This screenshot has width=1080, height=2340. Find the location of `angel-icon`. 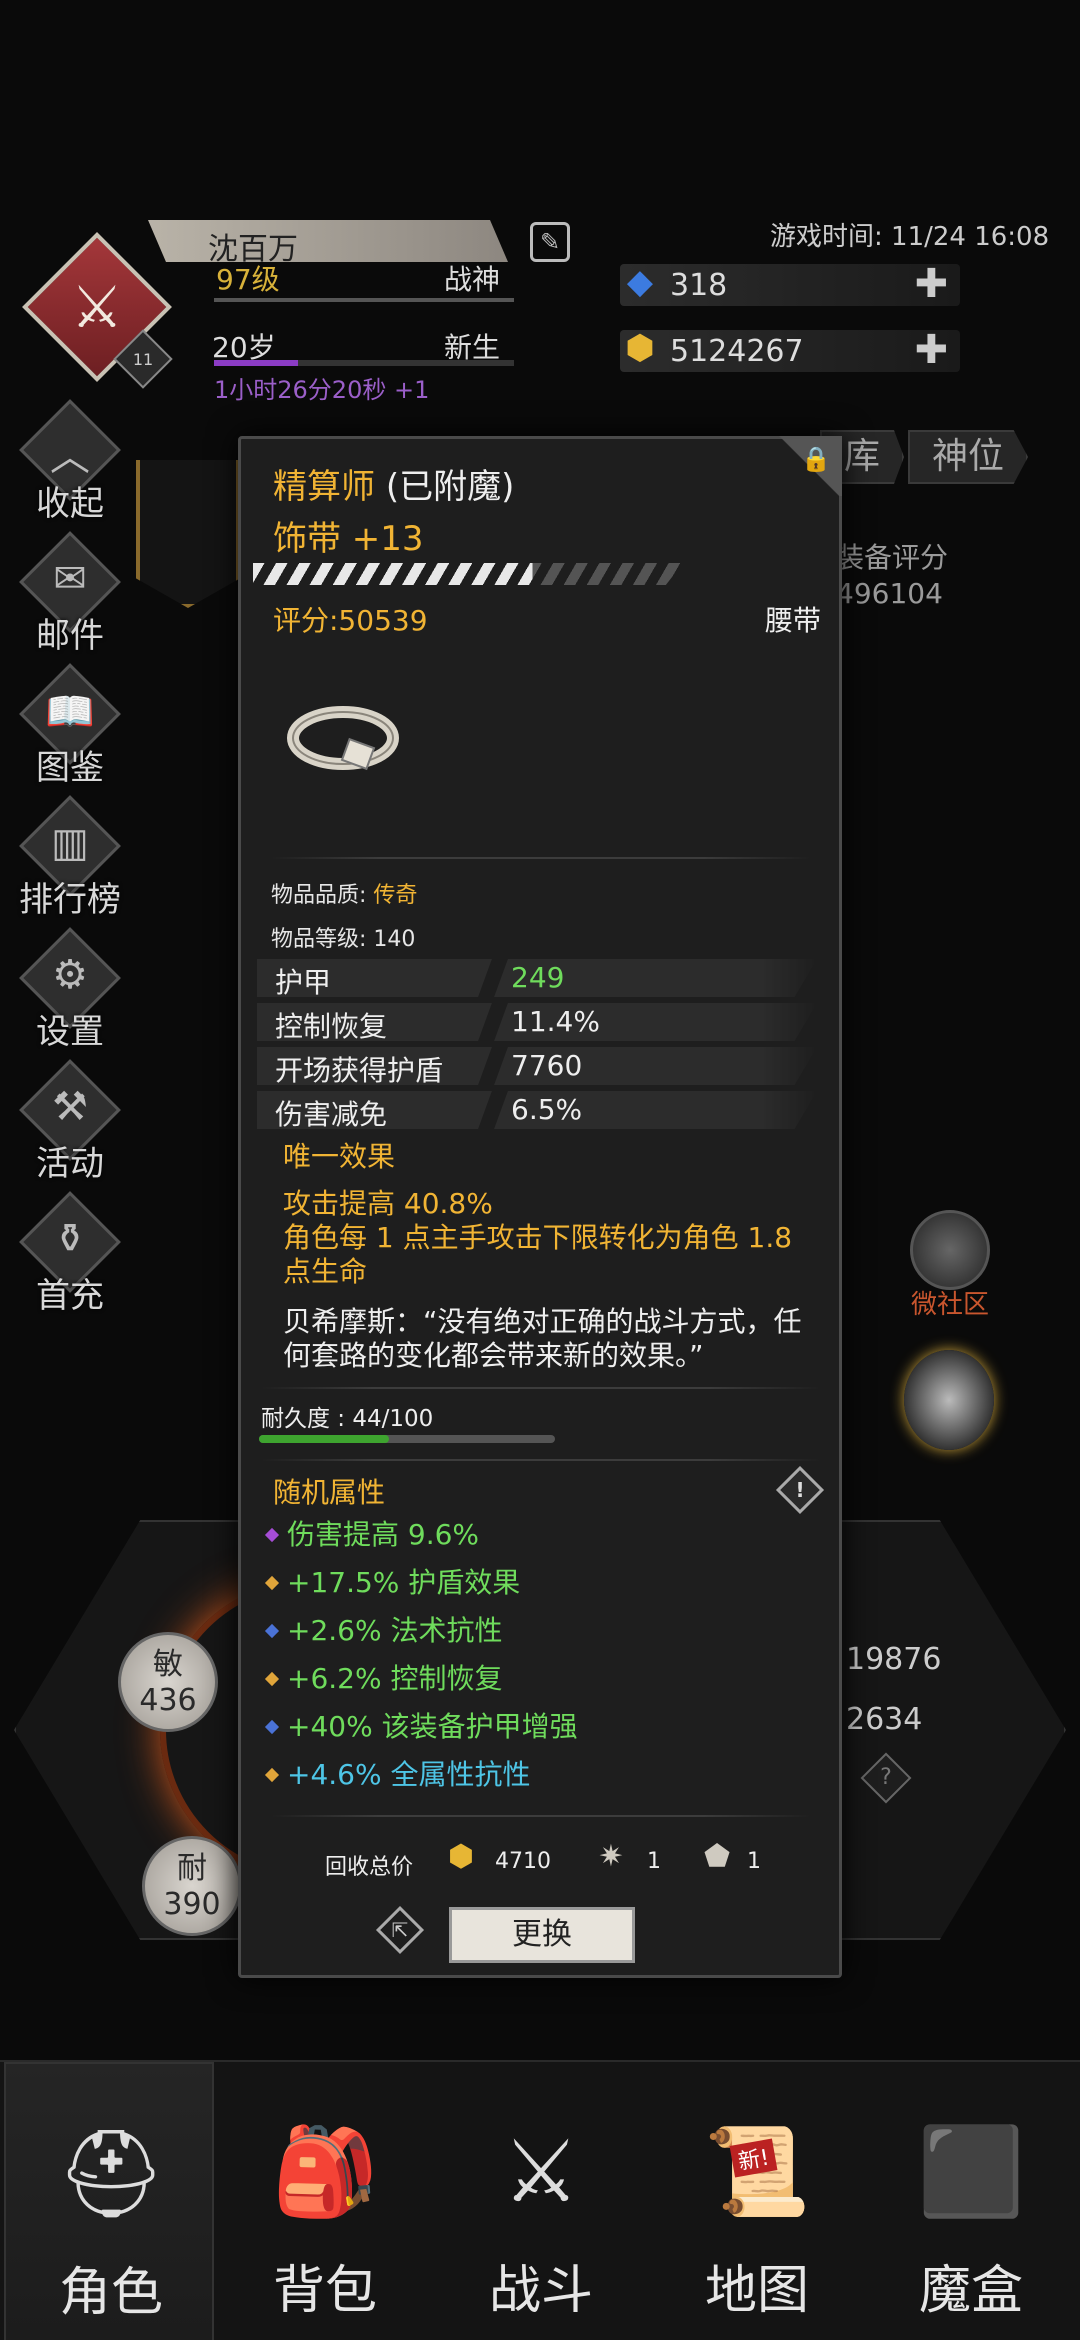

angel-icon is located at coordinates (949, 1400).